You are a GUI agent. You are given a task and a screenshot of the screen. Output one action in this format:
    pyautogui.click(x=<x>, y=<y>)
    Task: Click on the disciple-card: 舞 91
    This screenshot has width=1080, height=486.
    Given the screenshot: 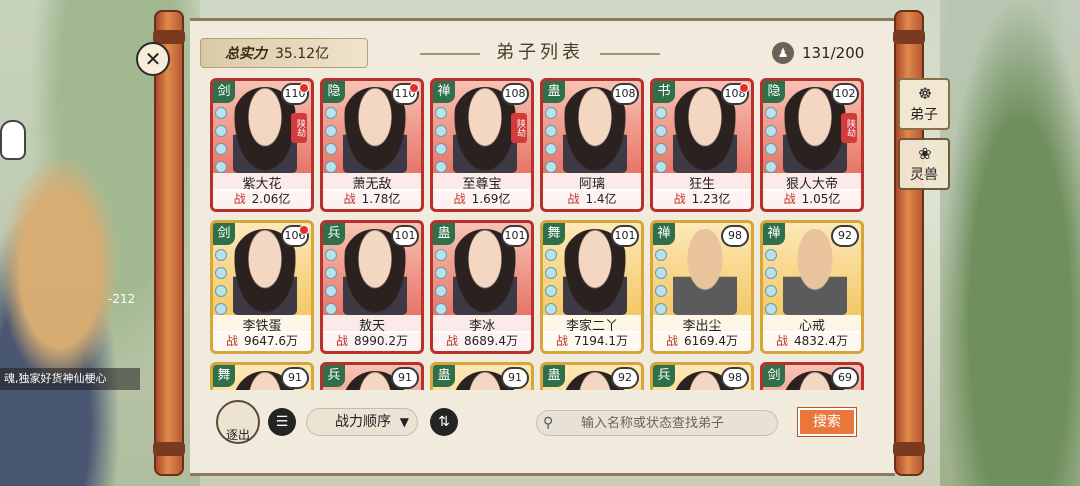 What is the action you would take?
    pyautogui.click(x=262, y=376)
    